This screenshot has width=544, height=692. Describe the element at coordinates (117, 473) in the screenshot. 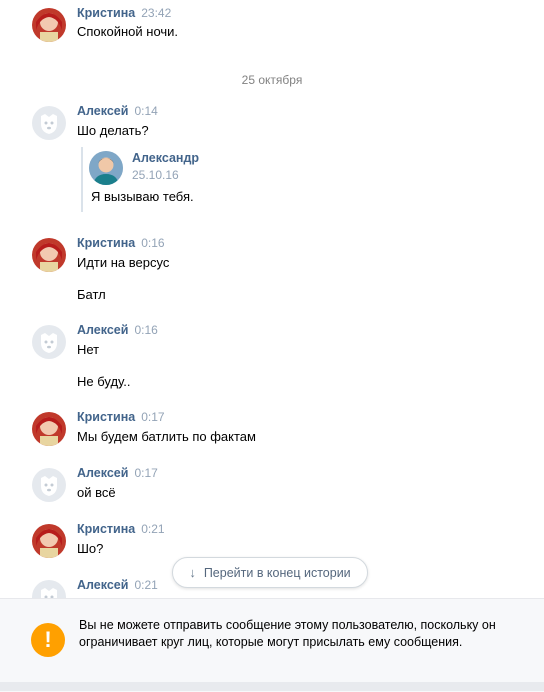

I see `message-author: Алексей 0:17` at that location.